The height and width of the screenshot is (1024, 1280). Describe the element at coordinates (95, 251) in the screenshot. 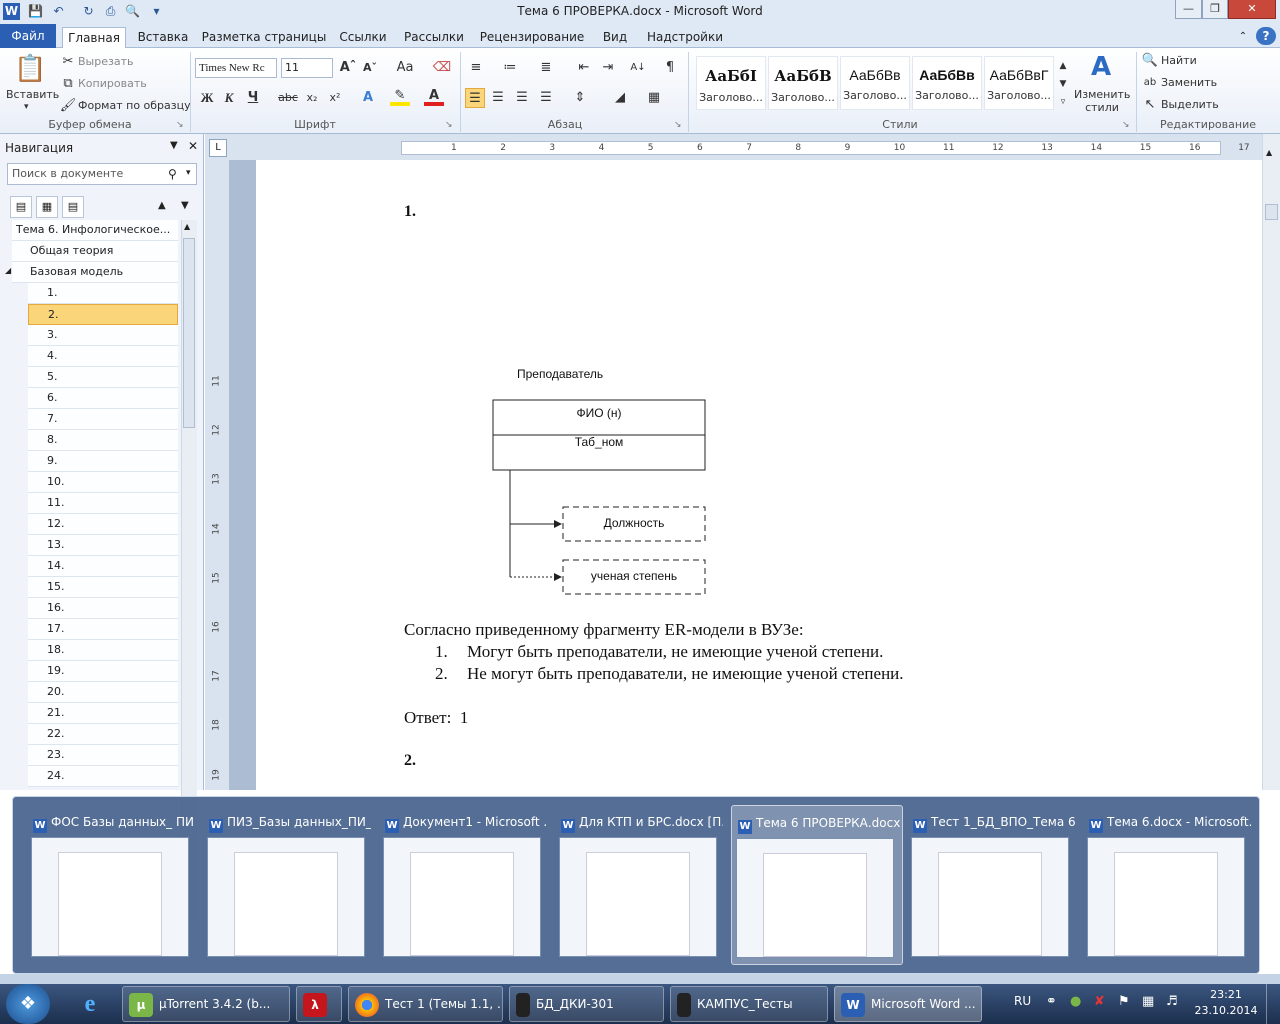

I see `nav-heading-item: Общая теория` at that location.